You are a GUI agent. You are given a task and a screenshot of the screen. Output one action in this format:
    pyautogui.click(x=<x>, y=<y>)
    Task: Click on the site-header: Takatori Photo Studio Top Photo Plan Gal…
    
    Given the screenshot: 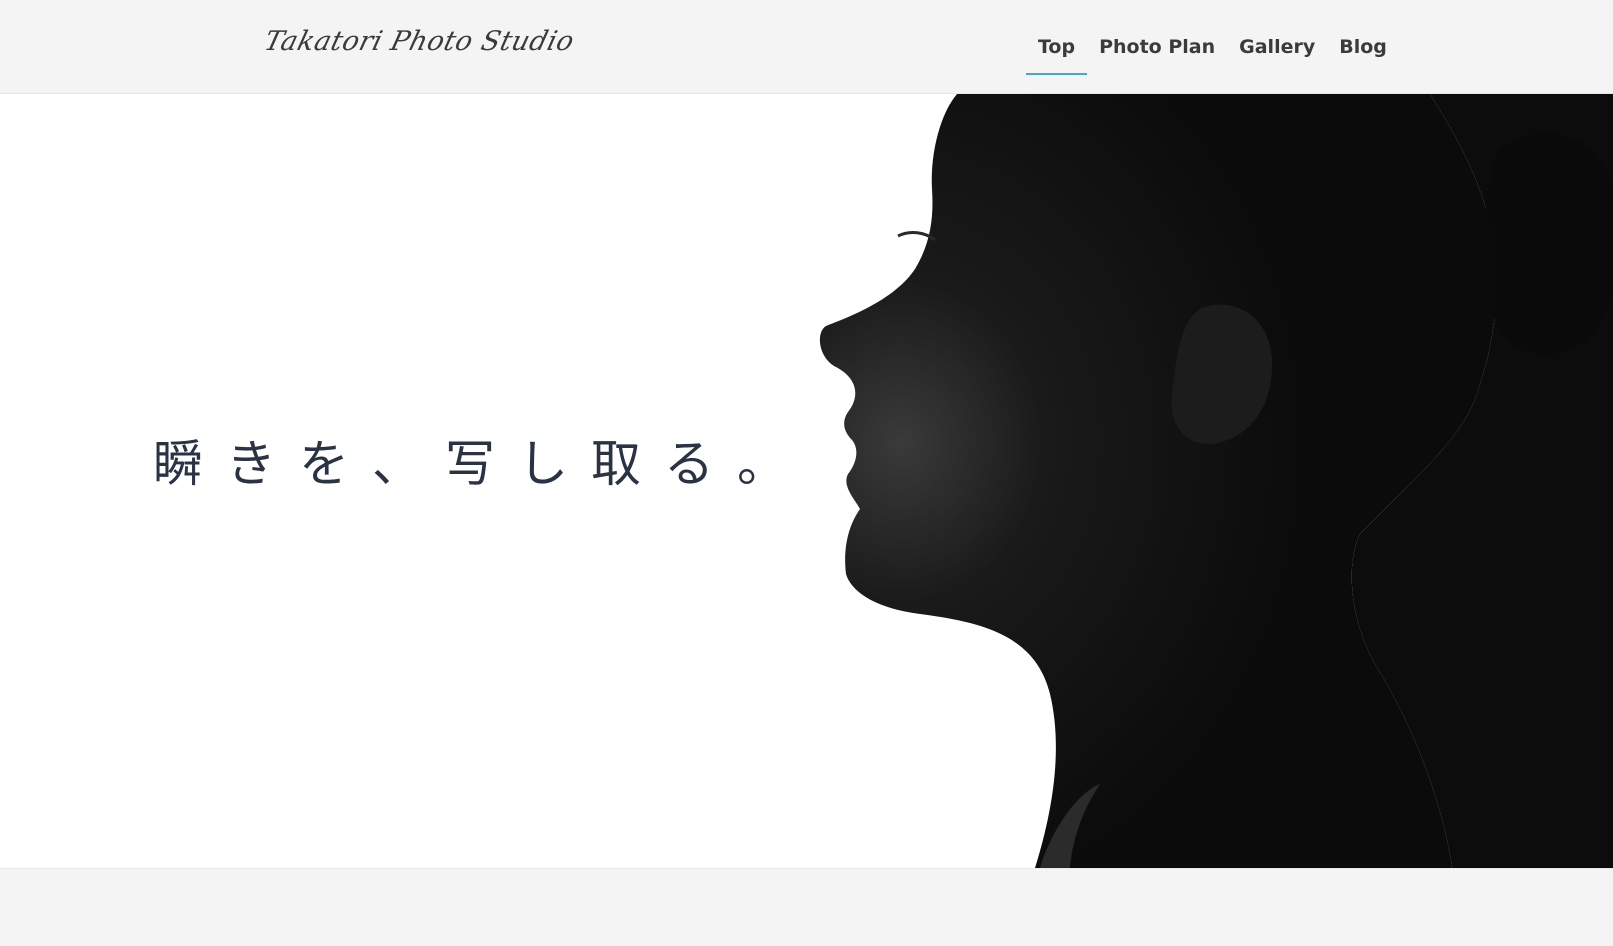 What is the action you would take?
    pyautogui.click(x=806, y=47)
    